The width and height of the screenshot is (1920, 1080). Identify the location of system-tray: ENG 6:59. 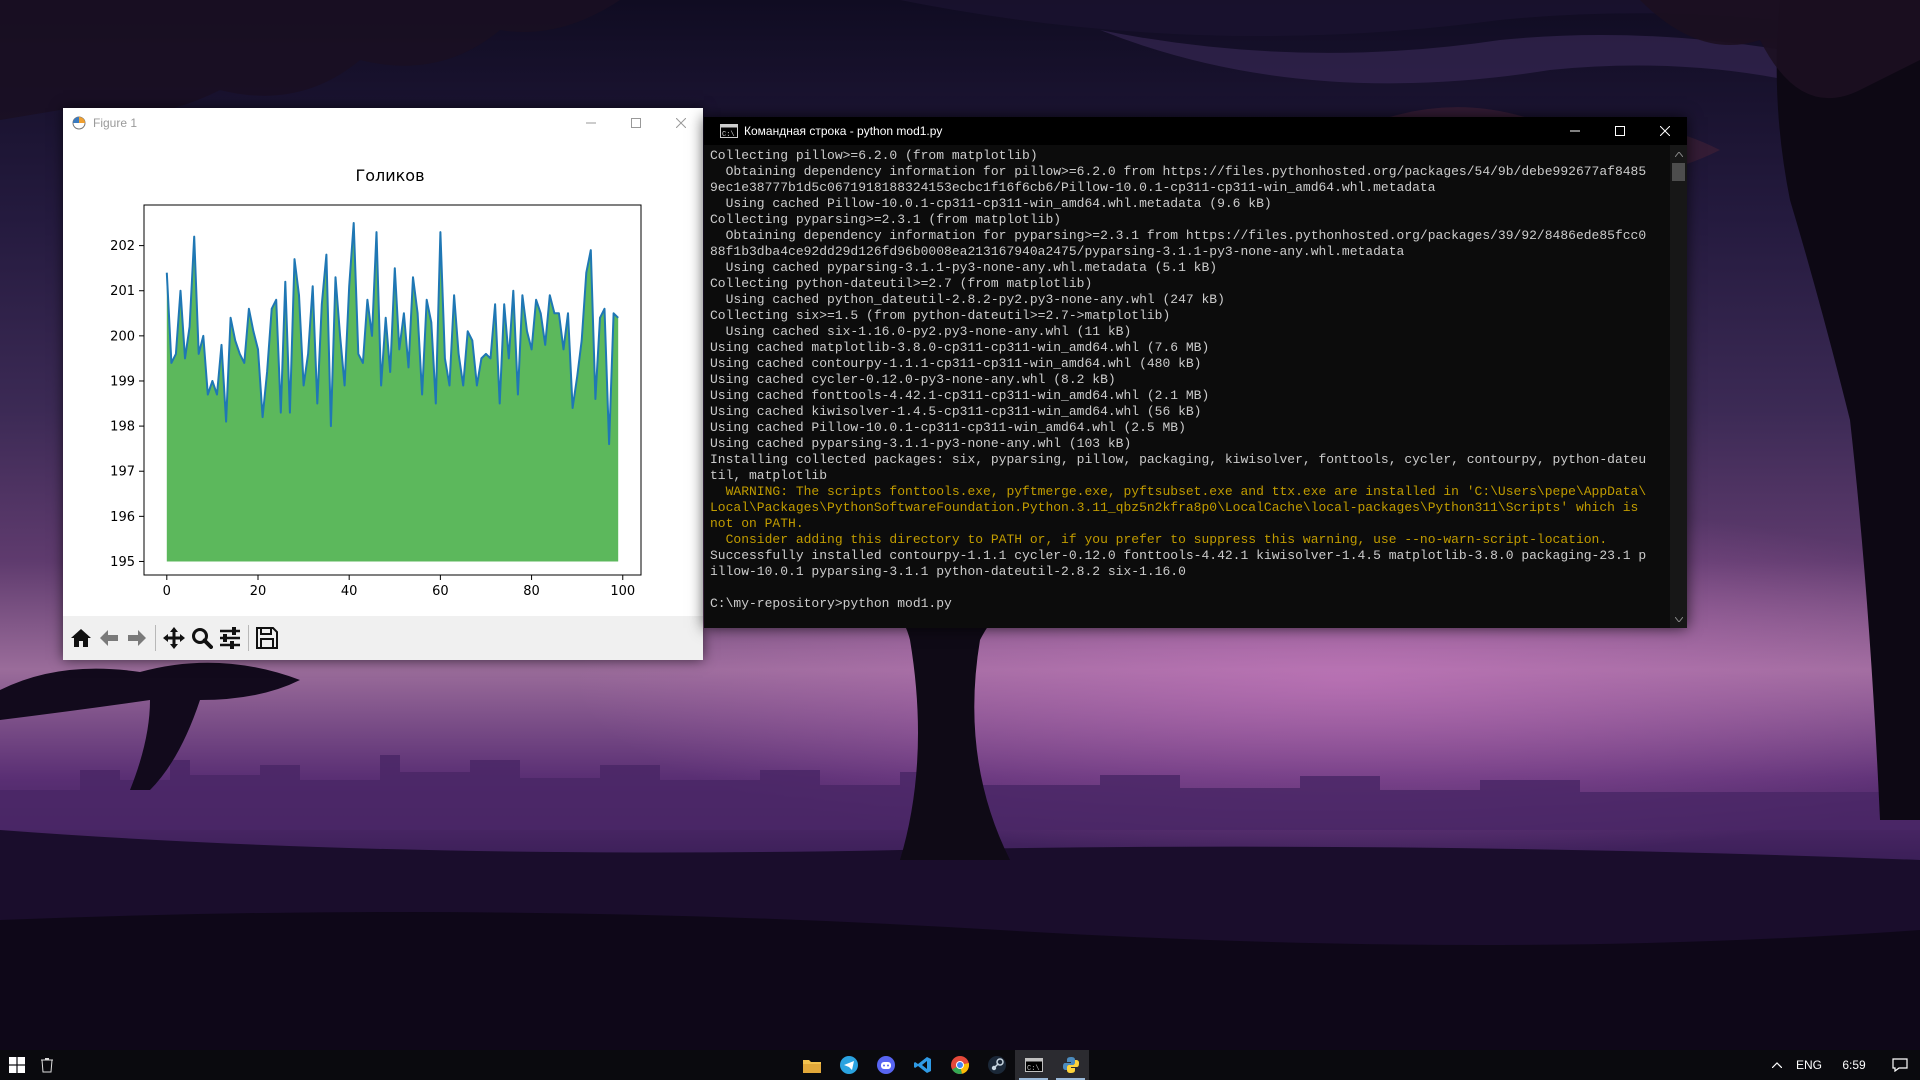
(1842, 1065).